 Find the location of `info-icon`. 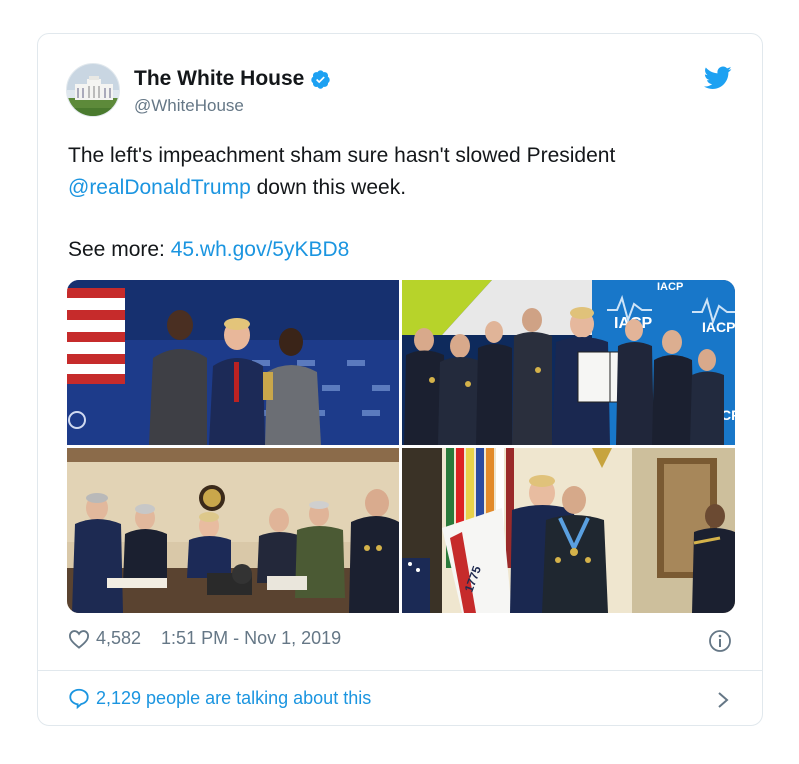

info-icon is located at coordinates (720, 641).